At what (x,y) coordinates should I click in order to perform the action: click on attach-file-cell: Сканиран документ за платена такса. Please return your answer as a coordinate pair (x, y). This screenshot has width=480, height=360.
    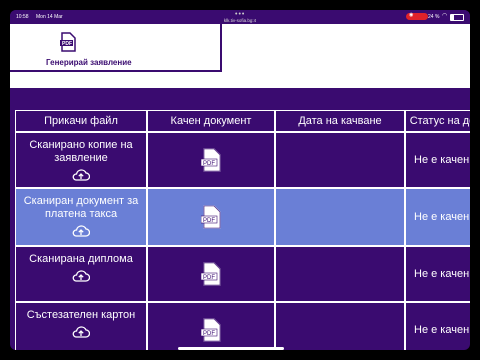
    Looking at the image, I should click on (81, 217).